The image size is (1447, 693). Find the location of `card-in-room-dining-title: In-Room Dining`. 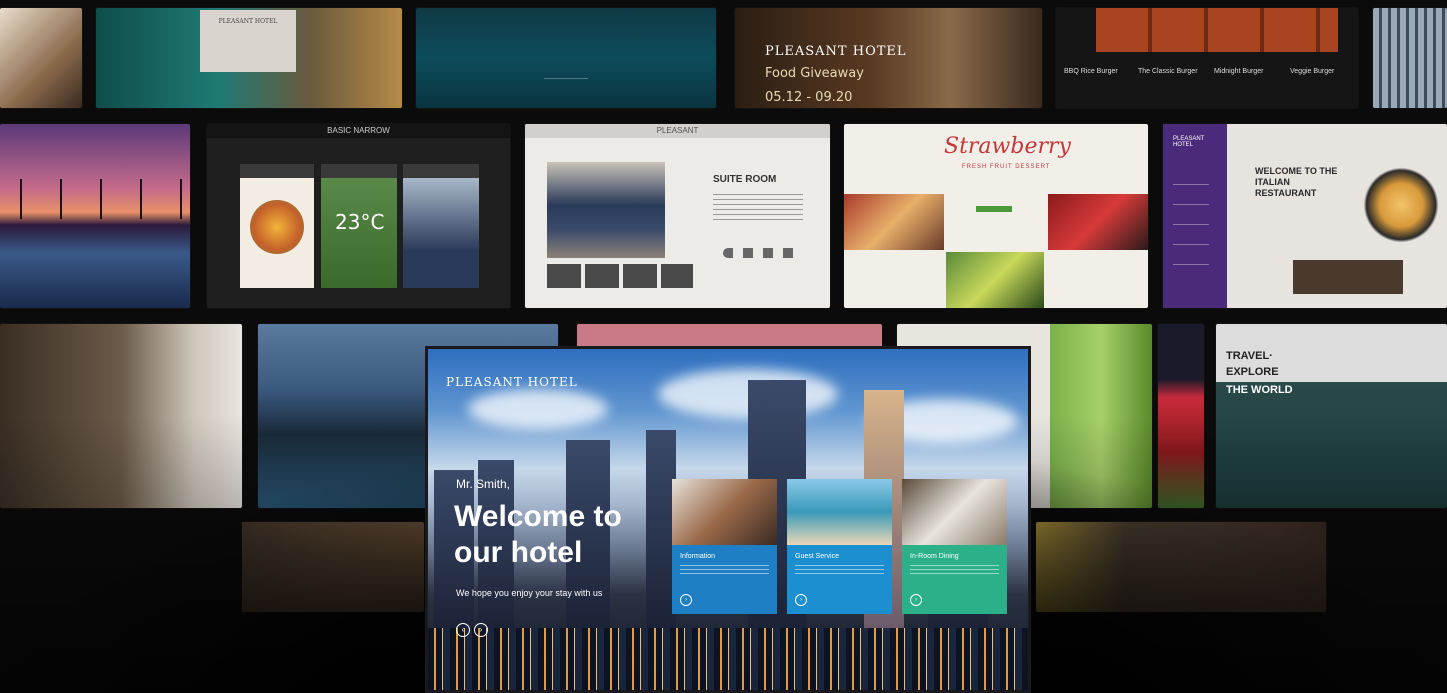

card-in-room-dining-title: In-Room Dining is located at coordinates (934, 556).